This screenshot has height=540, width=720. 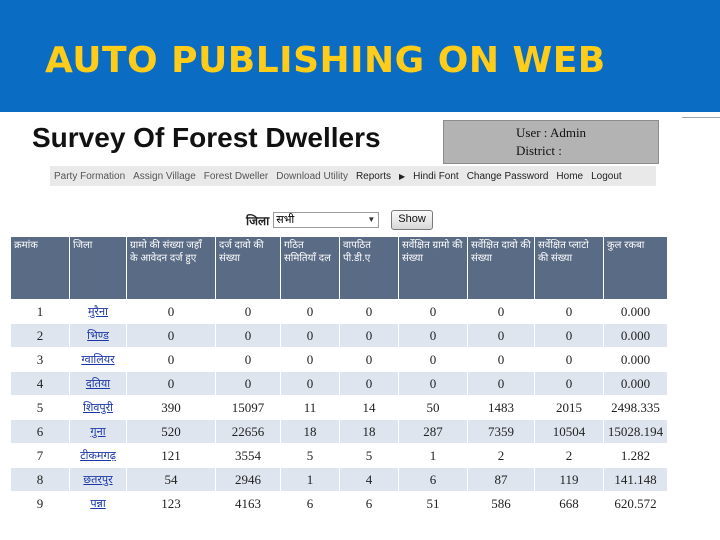 I want to click on table-row: 1 मुरैना 0 0 0 0 0 0 0 0.000, so click(x=339, y=311).